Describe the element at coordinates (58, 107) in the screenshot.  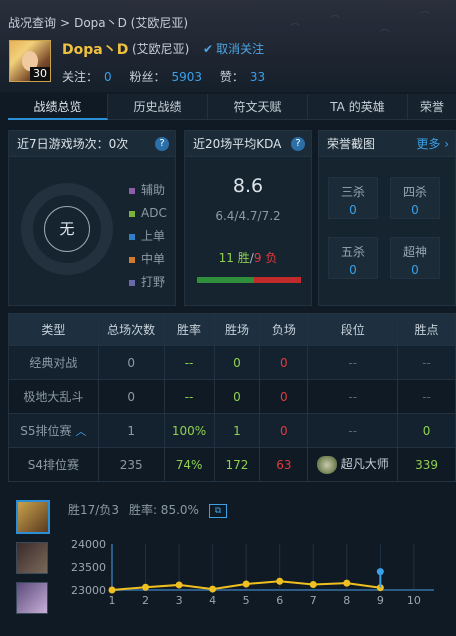
I see `tab-overview: 战绩总览` at that location.